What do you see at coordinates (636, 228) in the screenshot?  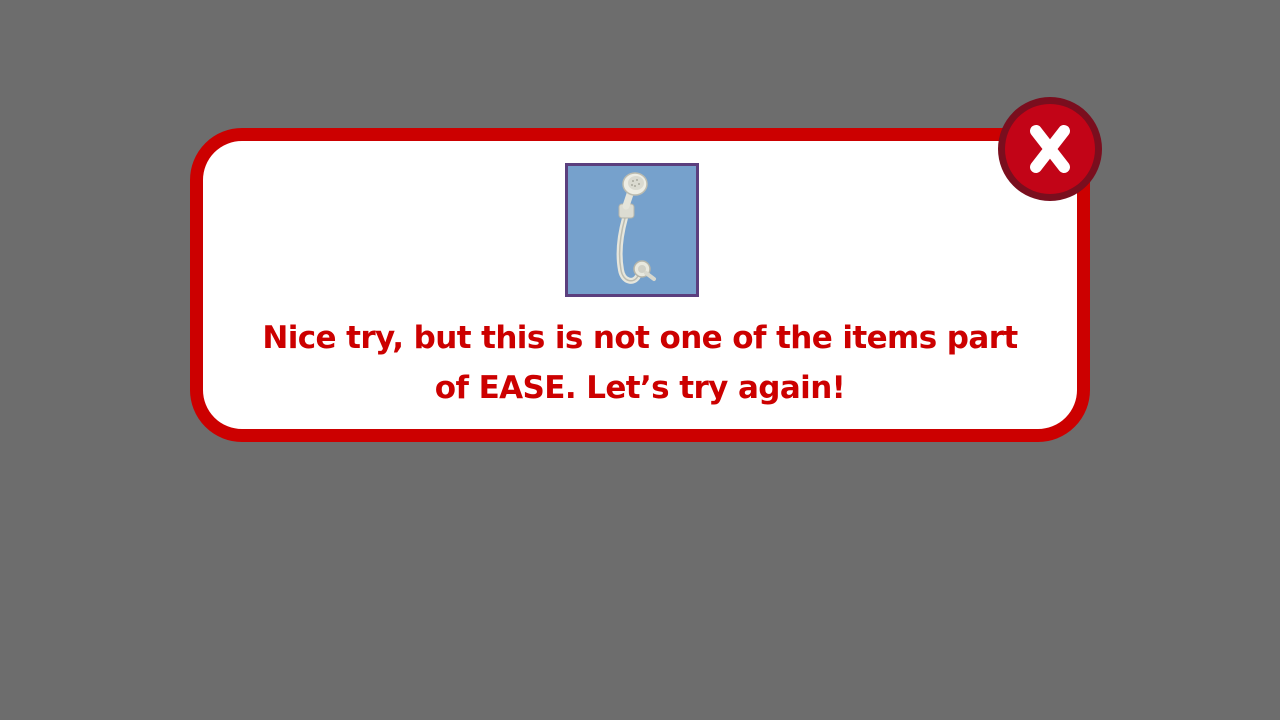 I see `handheld-shower-icon` at bounding box center [636, 228].